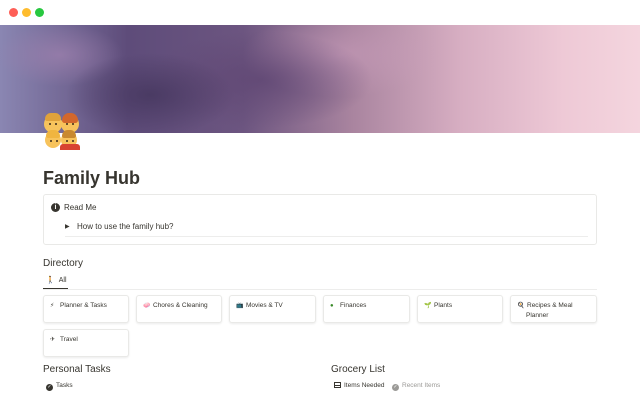 The image size is (640, 400). Describe the element at coordinates (67, 226) in the screenshot. I see `toggle-arrow-icon: ▶` at that location.